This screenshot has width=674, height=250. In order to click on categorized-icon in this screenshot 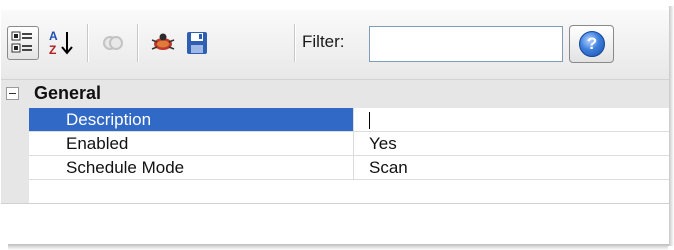, I will do `click(23, 47)`.